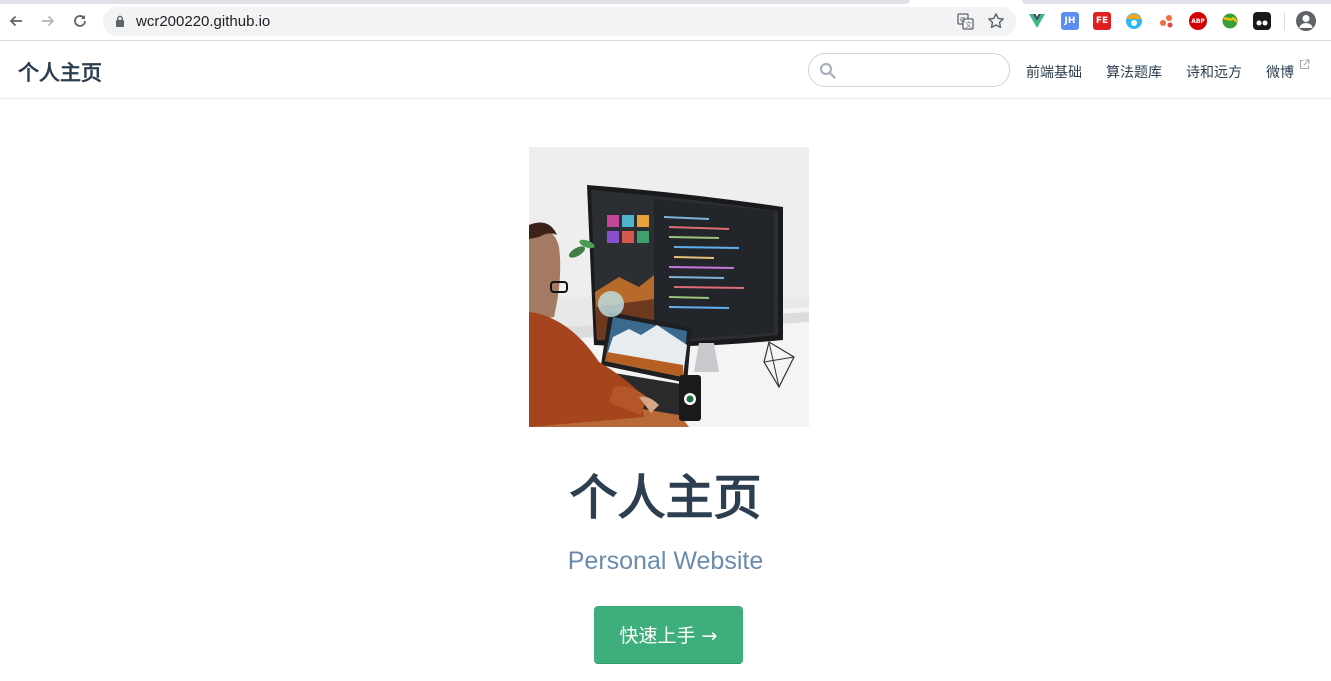  I want to click on nav-link-weibo: 微博, so click(1288, 70).